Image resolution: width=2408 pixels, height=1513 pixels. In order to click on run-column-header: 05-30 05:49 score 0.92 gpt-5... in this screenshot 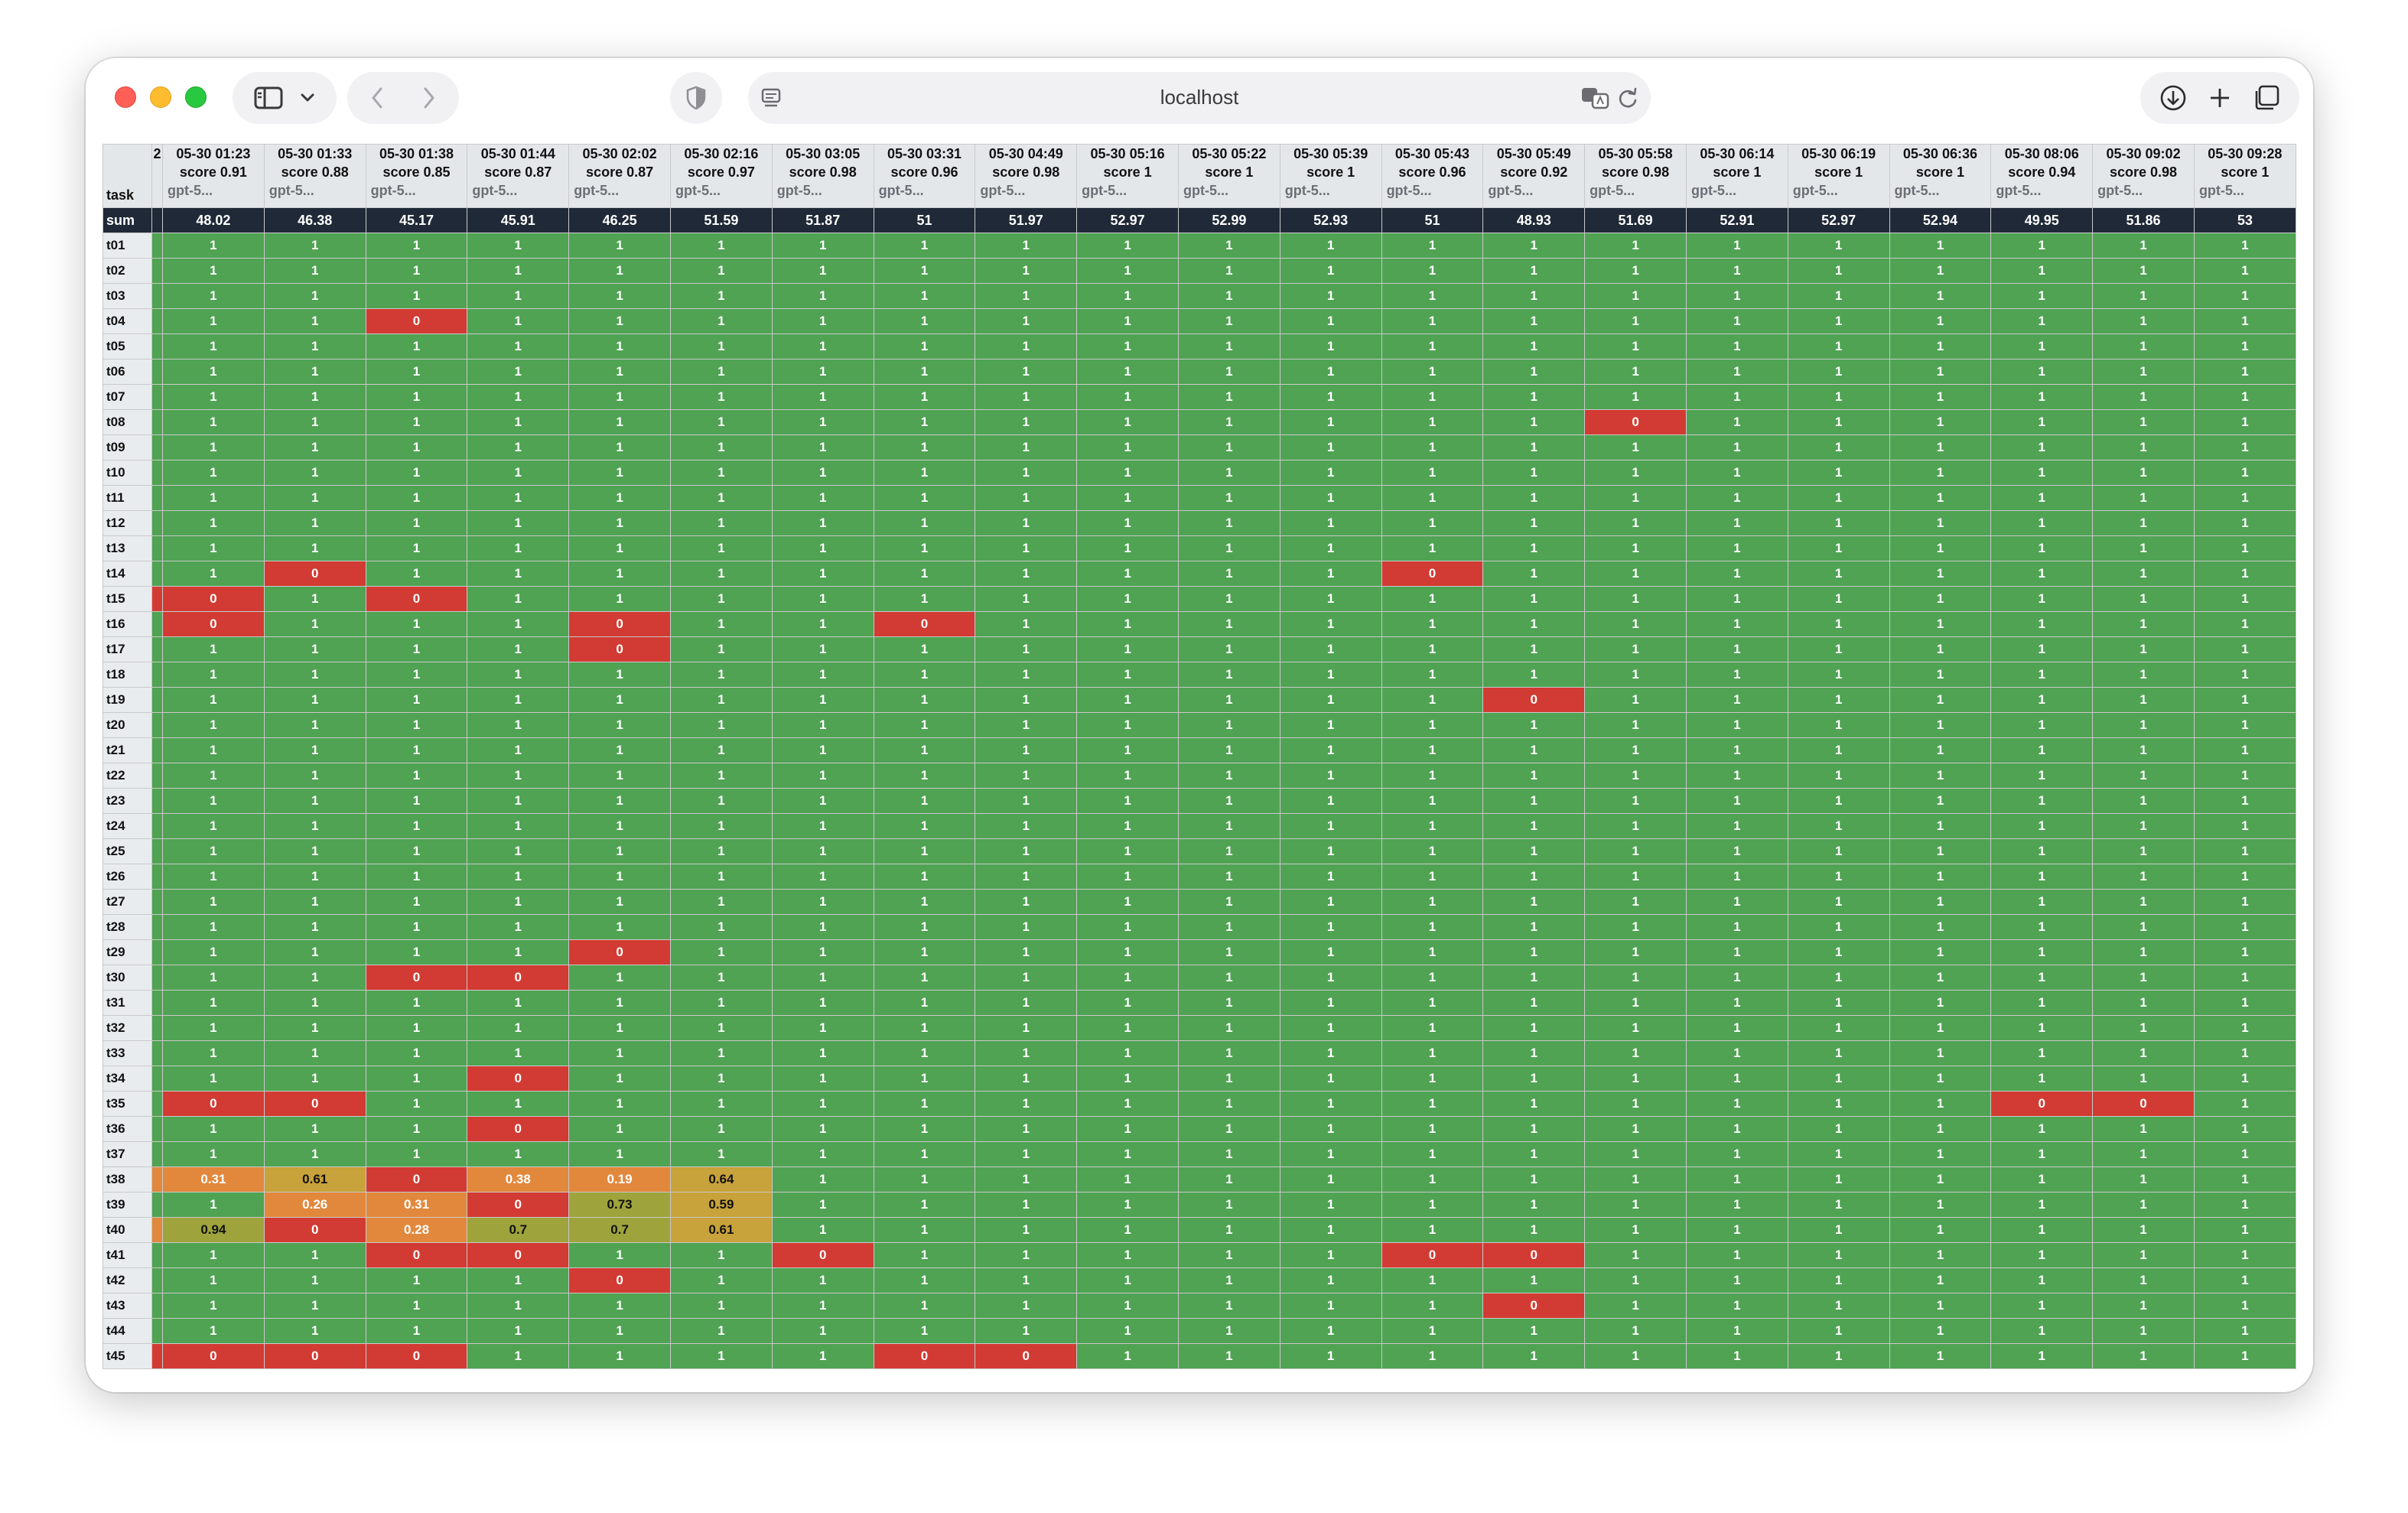, I will do `click(1534, 176)`.